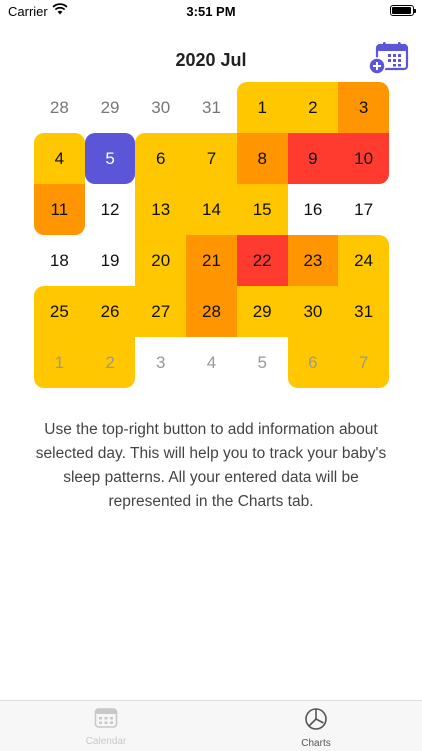 The height and width of the screenshot is (751, 422). Describe the element at coordinates (59, 209) in the screenshot. I see `calendar-day: 11` at that location.